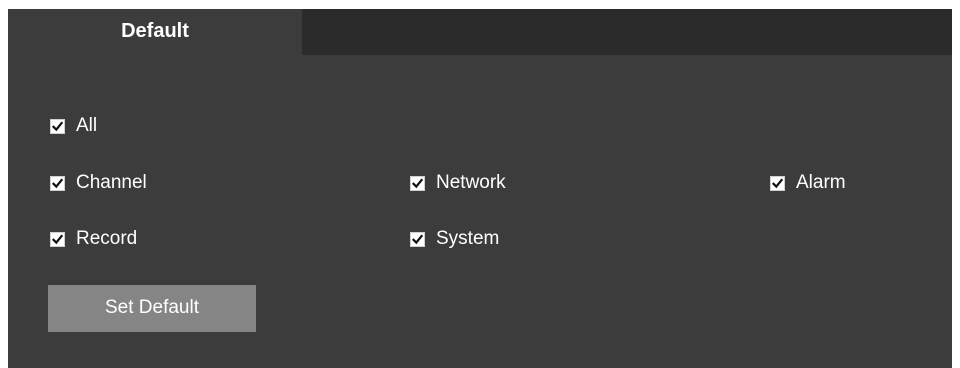  I want to click on checkbox-all-box, so click(57, 126).